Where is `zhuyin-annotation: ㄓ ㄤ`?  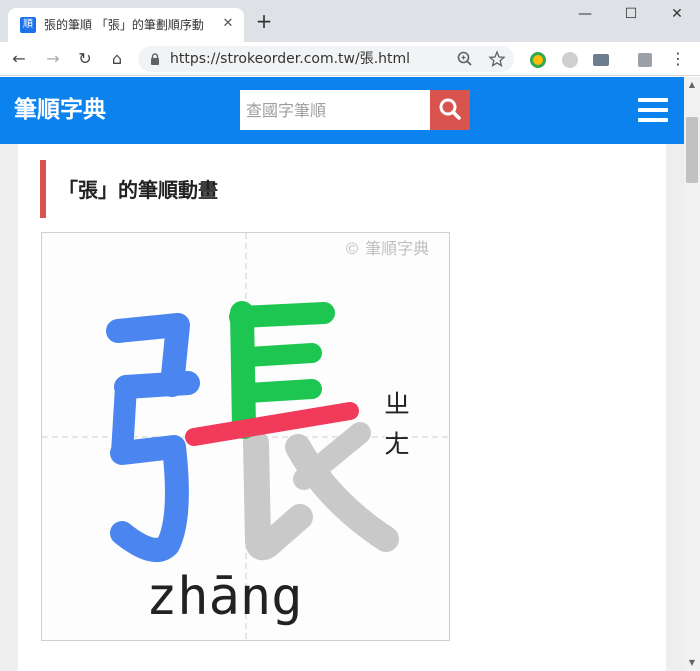
zhuyin-annotation: ㄓ ㄤ is located at coordinates (397, 425).